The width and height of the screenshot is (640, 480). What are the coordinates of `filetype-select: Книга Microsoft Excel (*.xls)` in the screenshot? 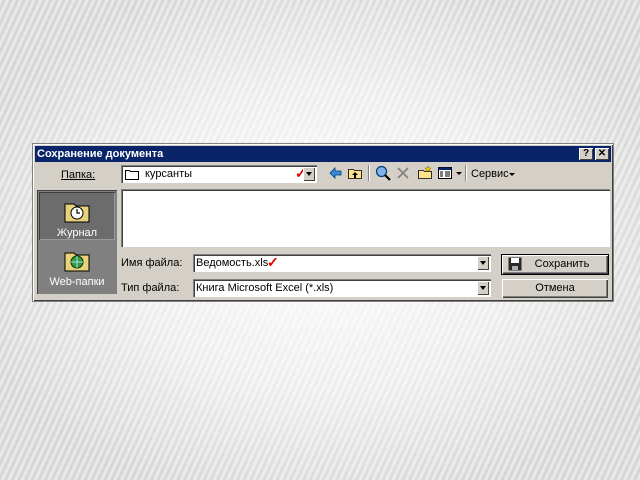 It's located at (342, 288).